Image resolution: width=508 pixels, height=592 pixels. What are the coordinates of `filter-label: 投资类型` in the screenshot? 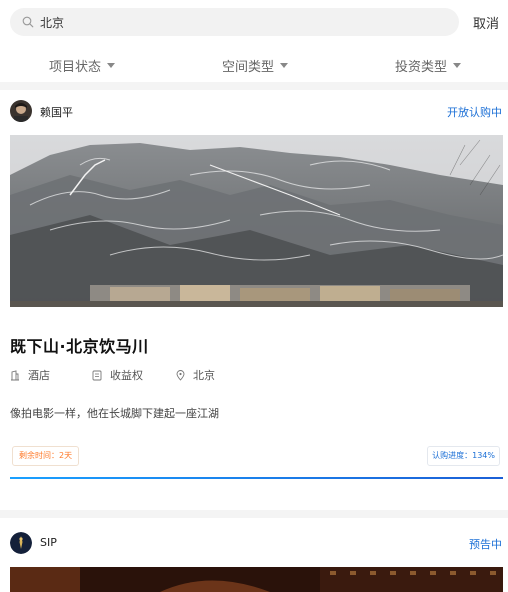 It's located at (421, 67).